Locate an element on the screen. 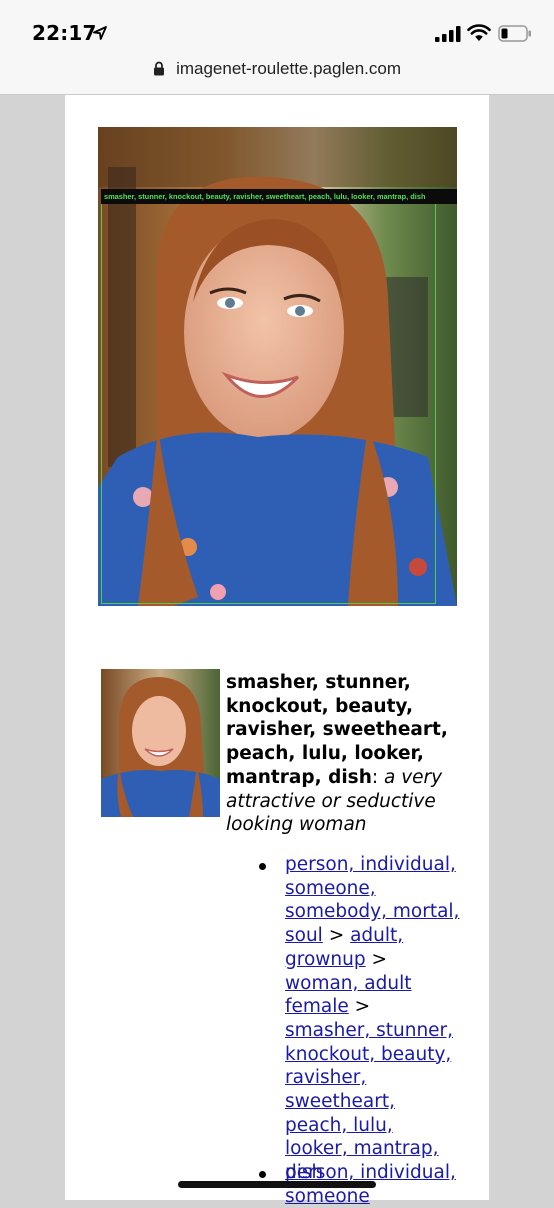 The image size is (554, 1208). lock-icon is located at coordinates (158, 68).